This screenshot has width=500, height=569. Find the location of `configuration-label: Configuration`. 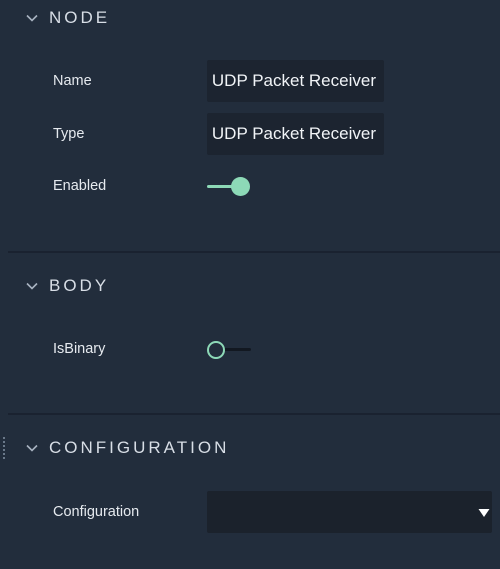

configuration-label: Configuration is located at coordinates (96, 512).